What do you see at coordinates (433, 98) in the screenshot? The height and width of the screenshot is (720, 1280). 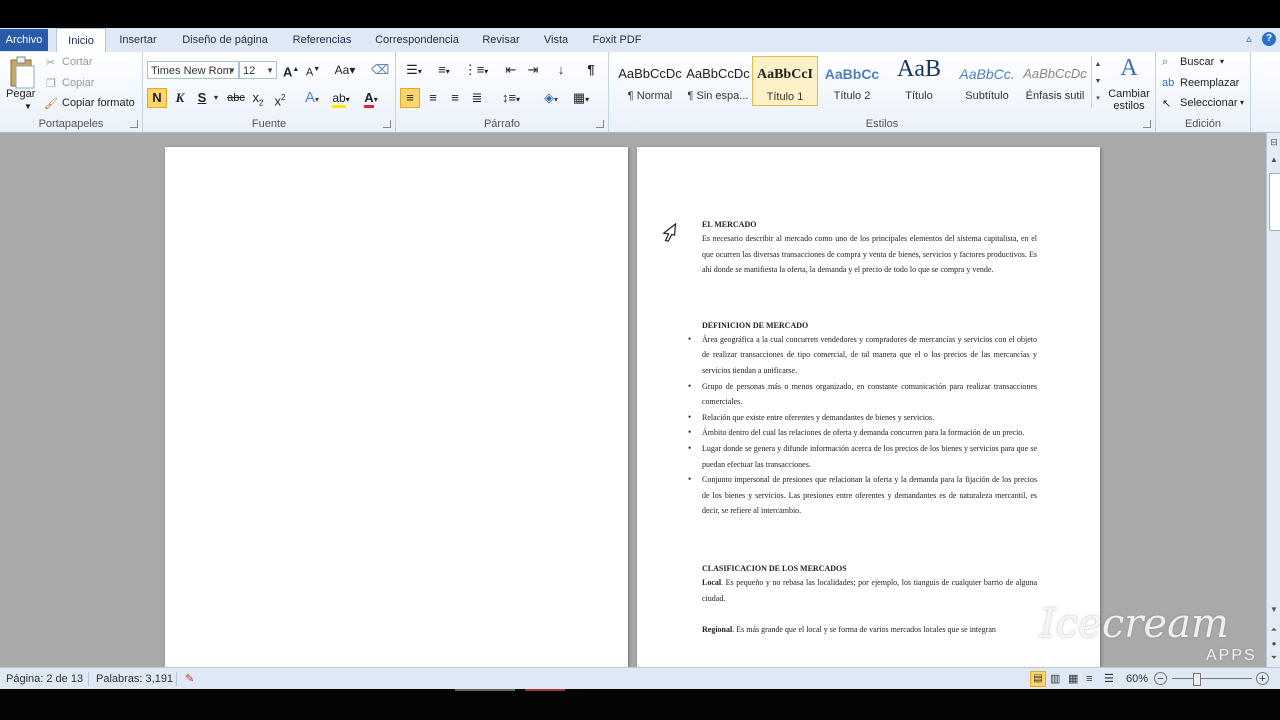 I see `align-center-icon: ≡` at bounding box center [433, 98].